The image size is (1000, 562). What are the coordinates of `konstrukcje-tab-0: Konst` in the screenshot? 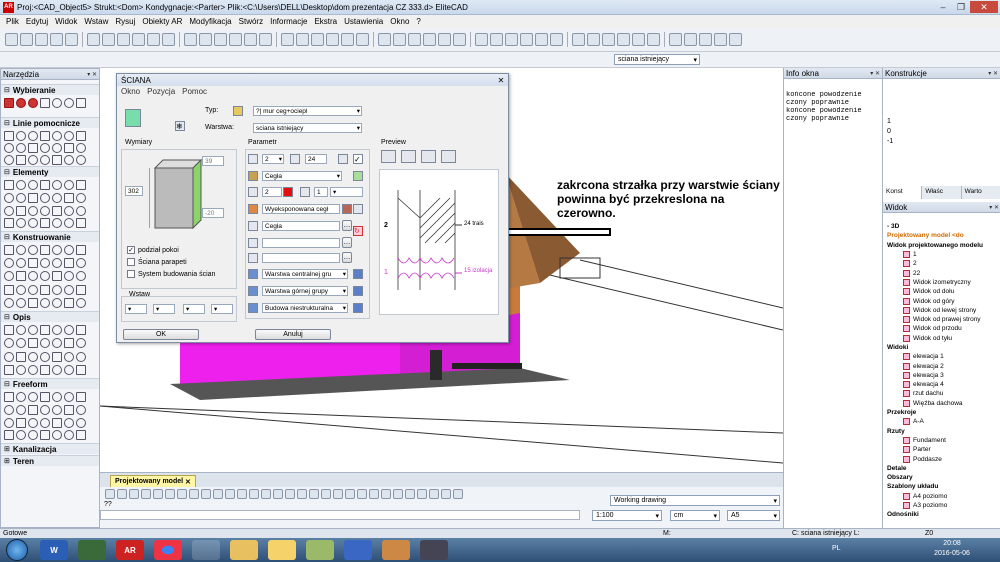 It's located at (903, 192).